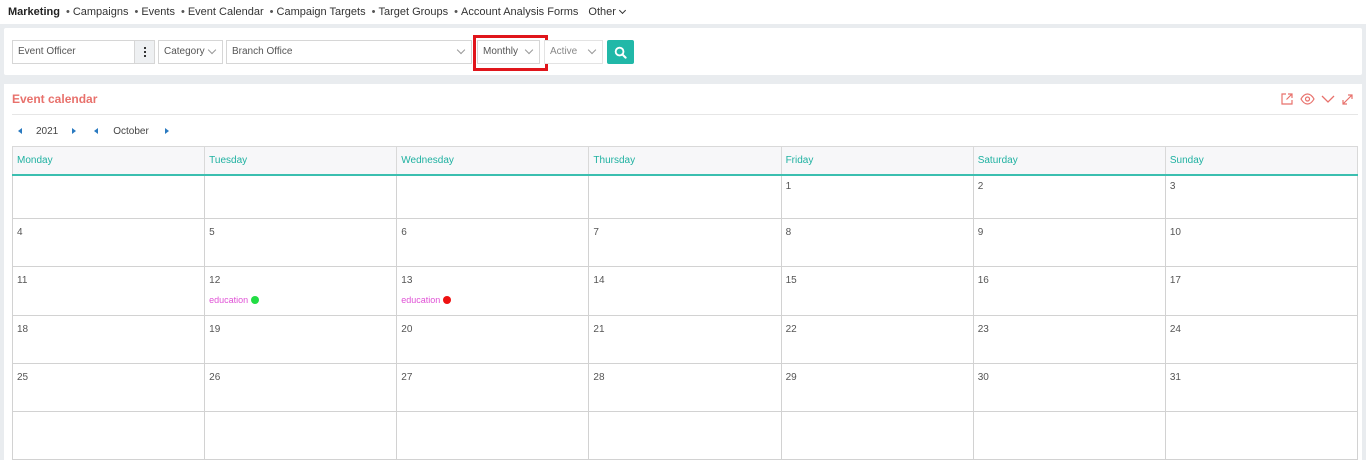 The image size is (1366, 460). Describe the element at coordinates (1347, 99) in the screenshot. I see `expand-icon` at that location.